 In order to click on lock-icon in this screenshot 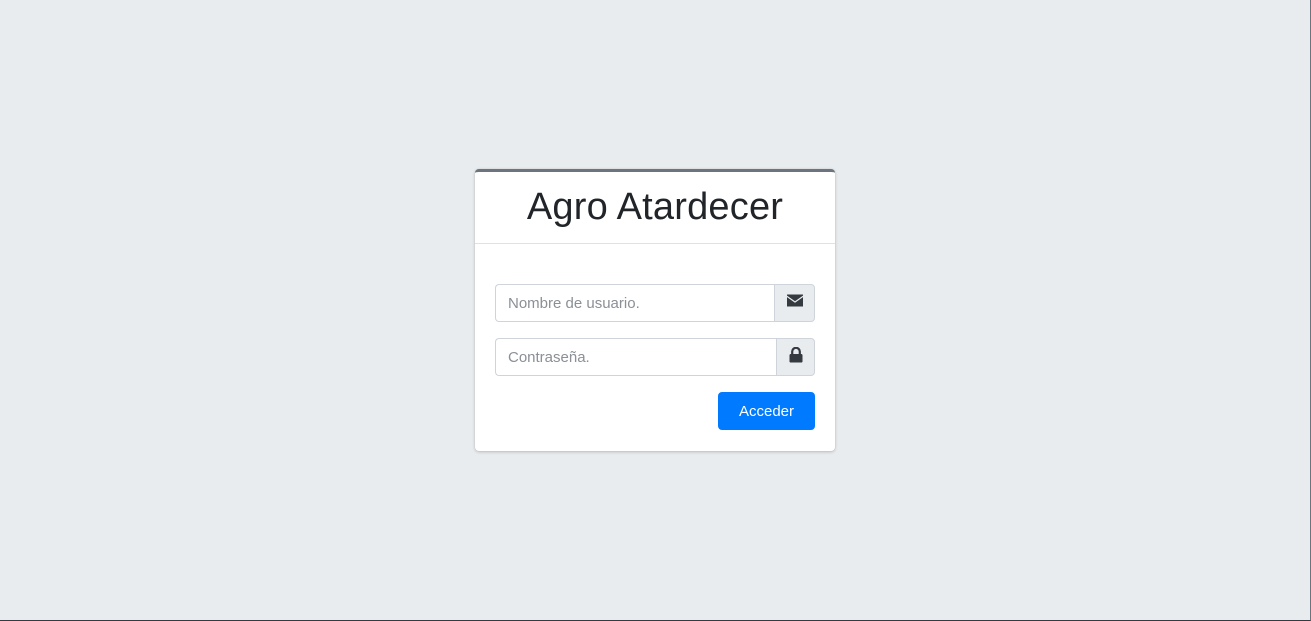, I will do `click(796, 357)`.